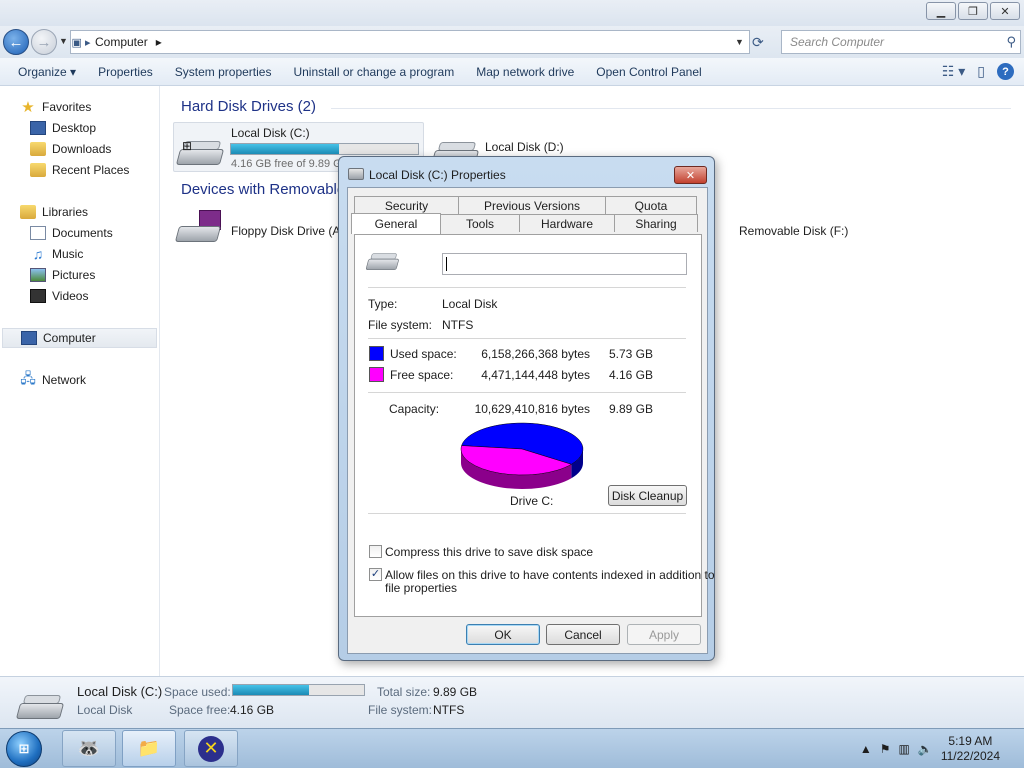  I want to click on nav-desktop-label: Desktop, so click(74, 128).